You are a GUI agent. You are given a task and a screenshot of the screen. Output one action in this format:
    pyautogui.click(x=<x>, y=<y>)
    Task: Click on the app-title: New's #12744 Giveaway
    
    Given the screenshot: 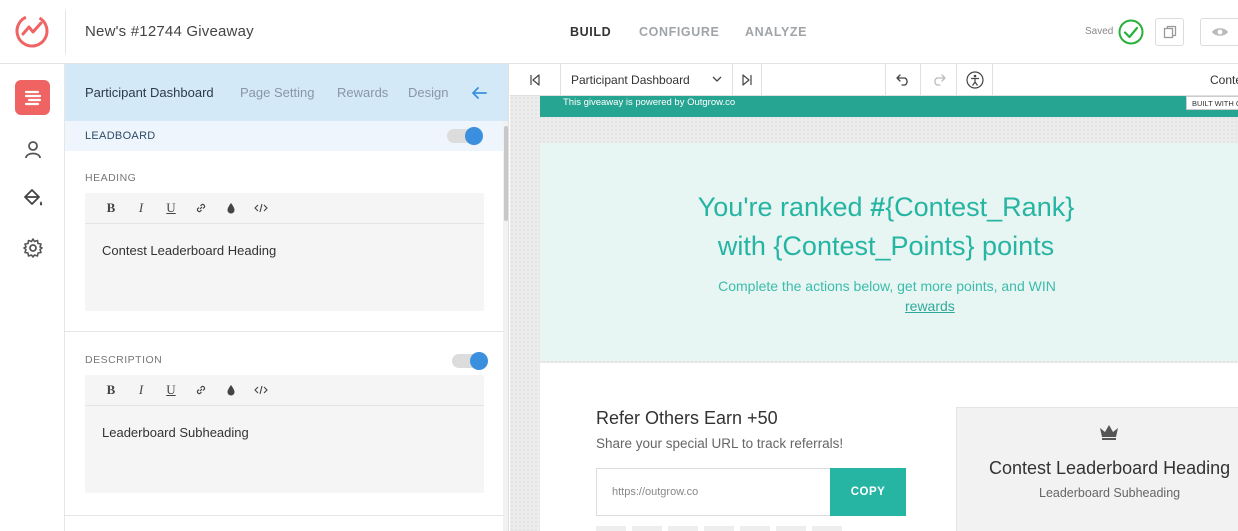 What is the action you would take?
    pyautogui.click(x=169, y=31)
    